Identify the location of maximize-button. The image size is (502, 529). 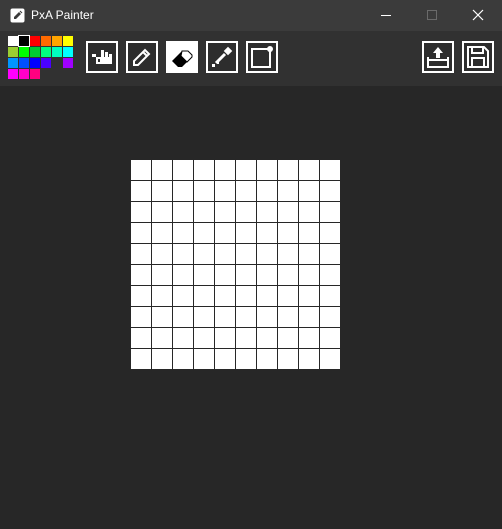
(432, 15).